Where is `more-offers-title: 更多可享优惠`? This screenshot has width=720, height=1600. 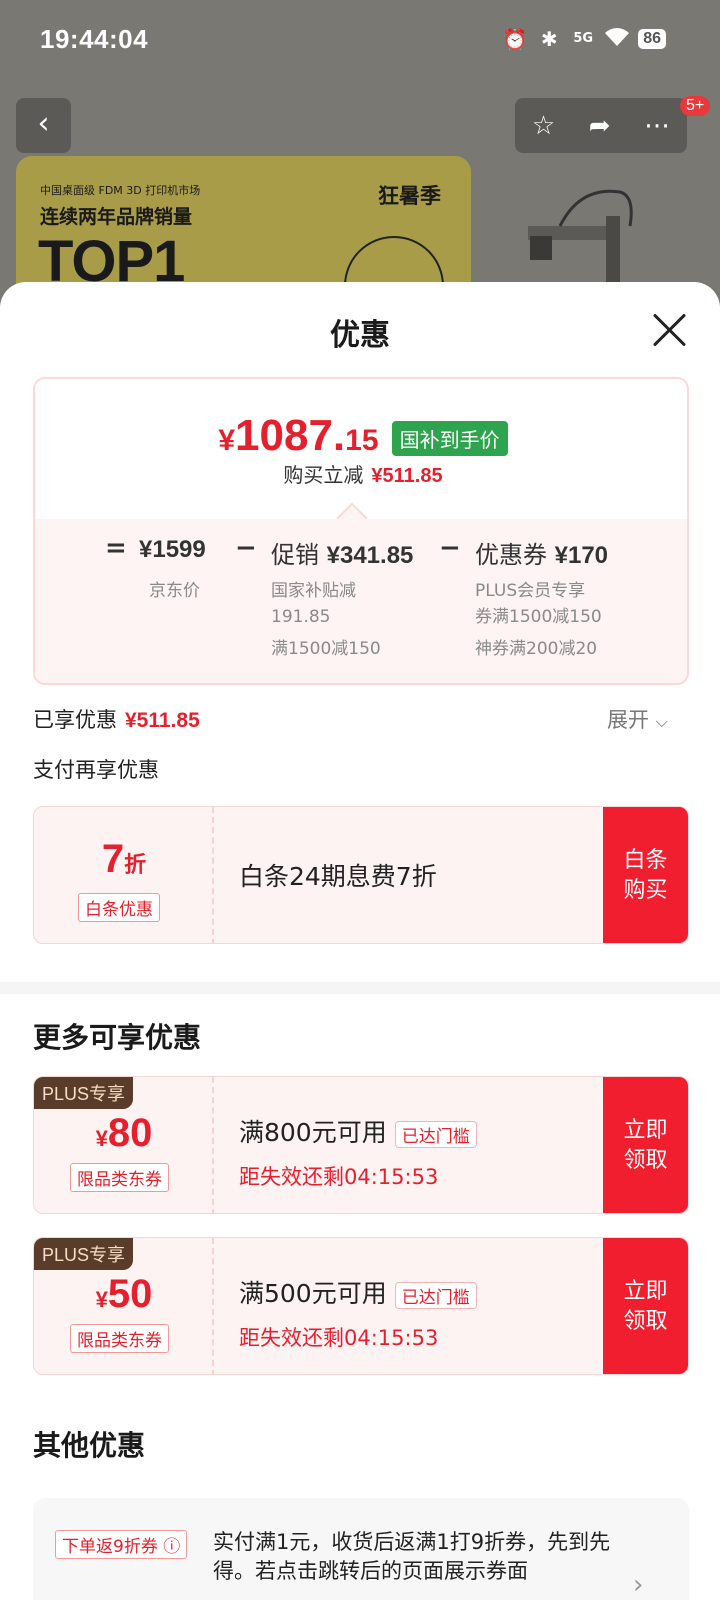
more-offers-title: 更多可享优惠 is located at coordinates (117, 1037).